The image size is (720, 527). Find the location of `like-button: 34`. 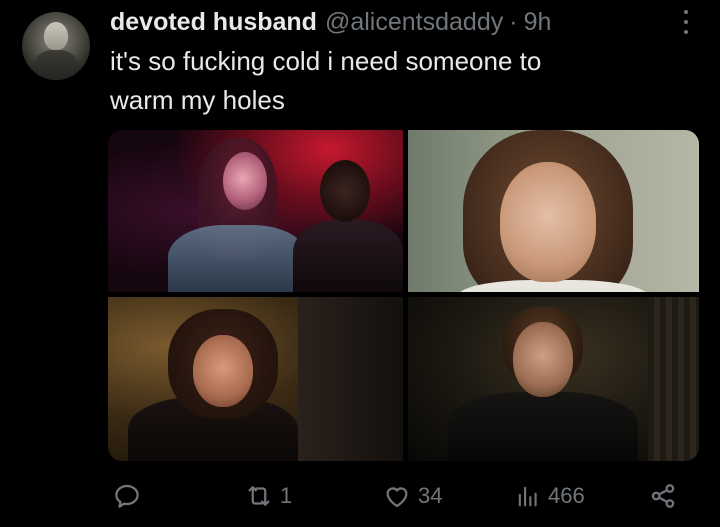

like-button: 34 is located at coordinates (412, 496).